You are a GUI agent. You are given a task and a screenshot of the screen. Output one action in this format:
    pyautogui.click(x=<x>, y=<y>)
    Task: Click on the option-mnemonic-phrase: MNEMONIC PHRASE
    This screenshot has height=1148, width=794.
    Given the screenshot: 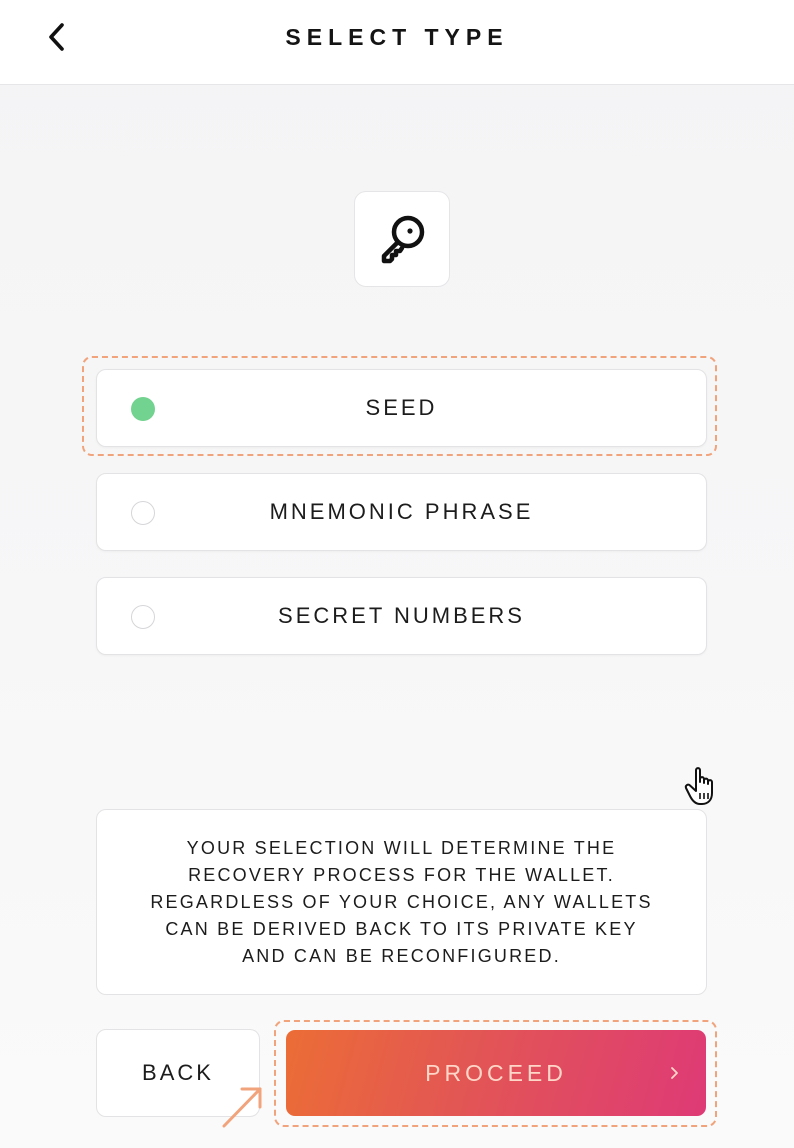 What is the action you would take?
    pyautogui.click(x=401, y=512)
    